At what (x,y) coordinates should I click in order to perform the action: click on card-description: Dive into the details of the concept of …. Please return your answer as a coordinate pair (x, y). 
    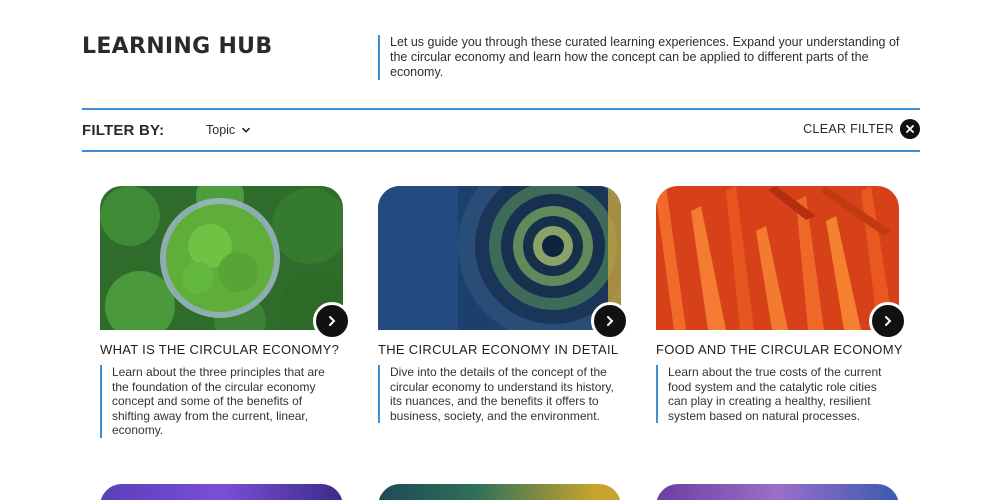
    Looking at the image, I should click on (498, 394).